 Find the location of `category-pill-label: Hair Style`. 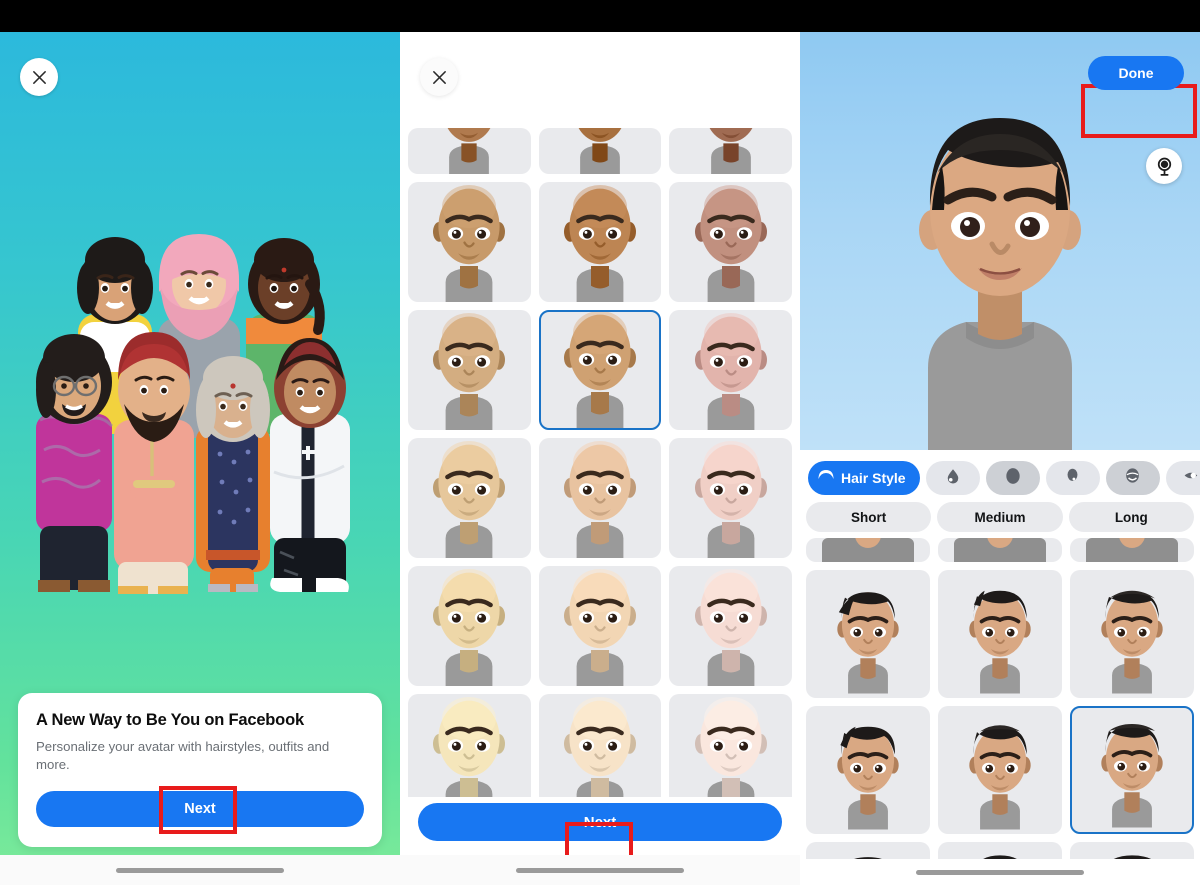

category-pill-label: Hair Style is located at coordinates (873, 478).